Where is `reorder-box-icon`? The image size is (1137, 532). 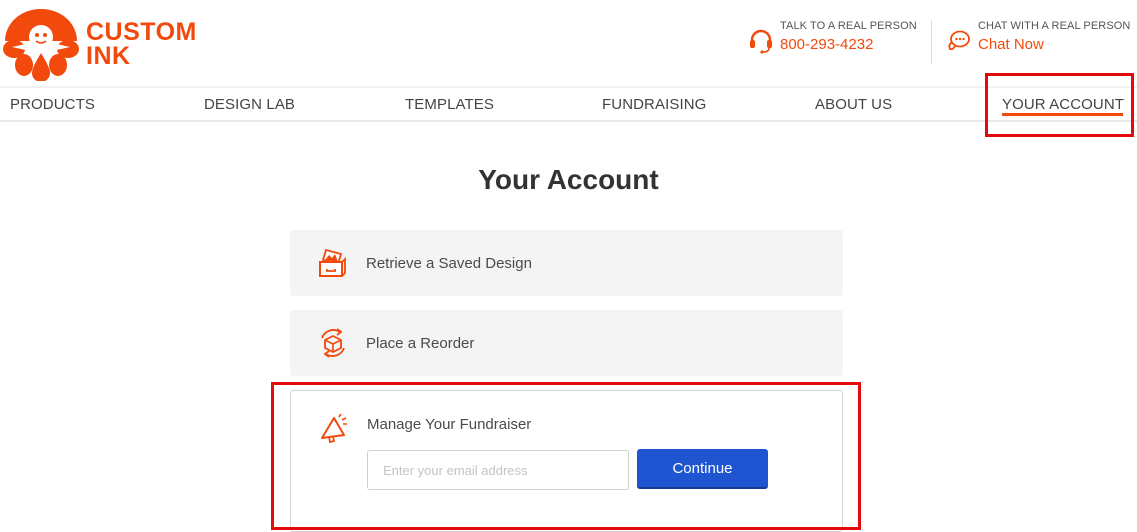
reorder-box-icon is located at coordinates (333, 343).